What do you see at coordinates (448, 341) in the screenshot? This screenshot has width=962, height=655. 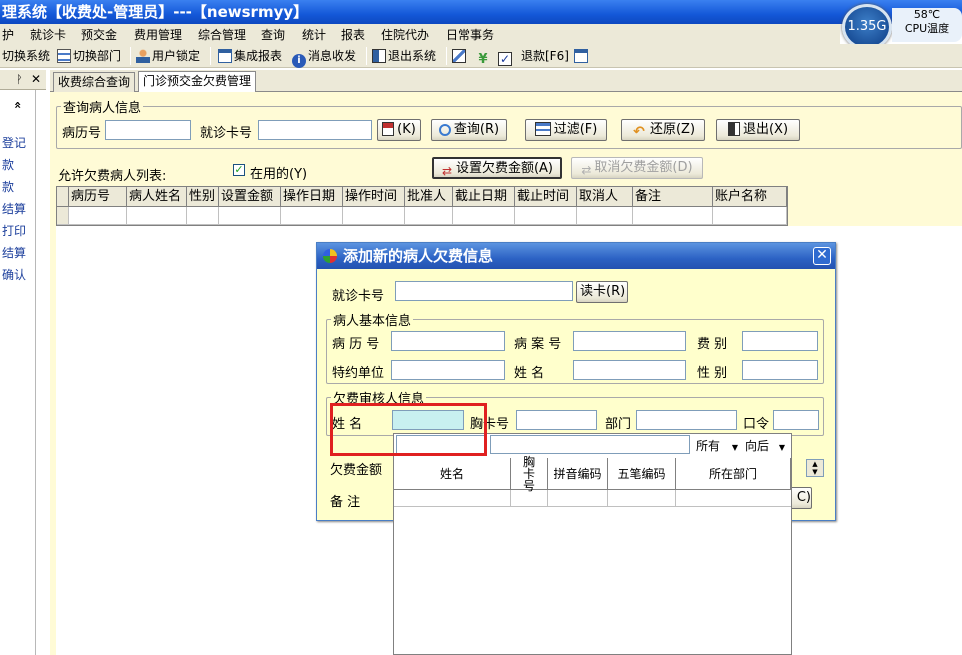 I see `patient-record-no-input` at bounding box center [448, 341].